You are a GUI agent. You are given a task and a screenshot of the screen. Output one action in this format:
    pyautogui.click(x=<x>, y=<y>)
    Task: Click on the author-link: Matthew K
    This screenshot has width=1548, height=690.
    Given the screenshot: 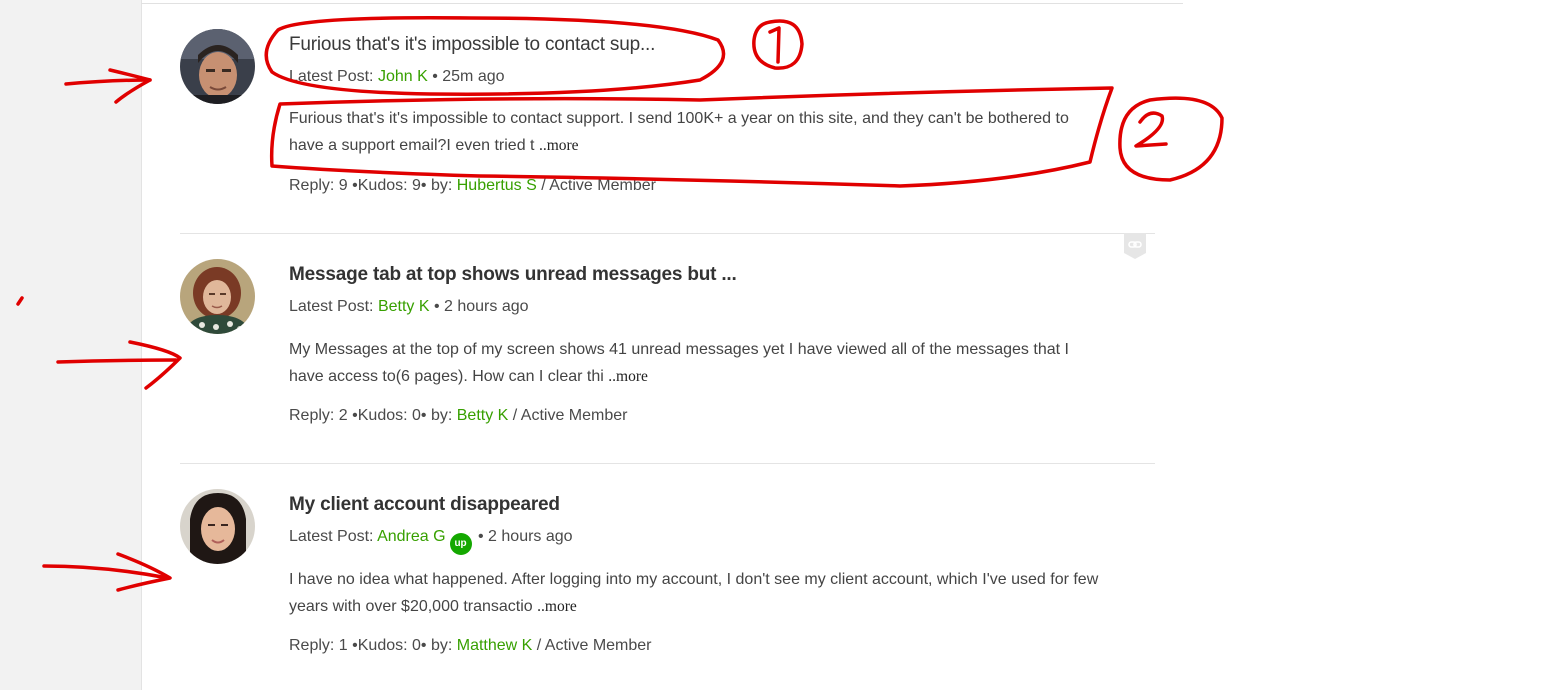 What is the action you would take?
    pyautogui.click(x=495, y=645)
    